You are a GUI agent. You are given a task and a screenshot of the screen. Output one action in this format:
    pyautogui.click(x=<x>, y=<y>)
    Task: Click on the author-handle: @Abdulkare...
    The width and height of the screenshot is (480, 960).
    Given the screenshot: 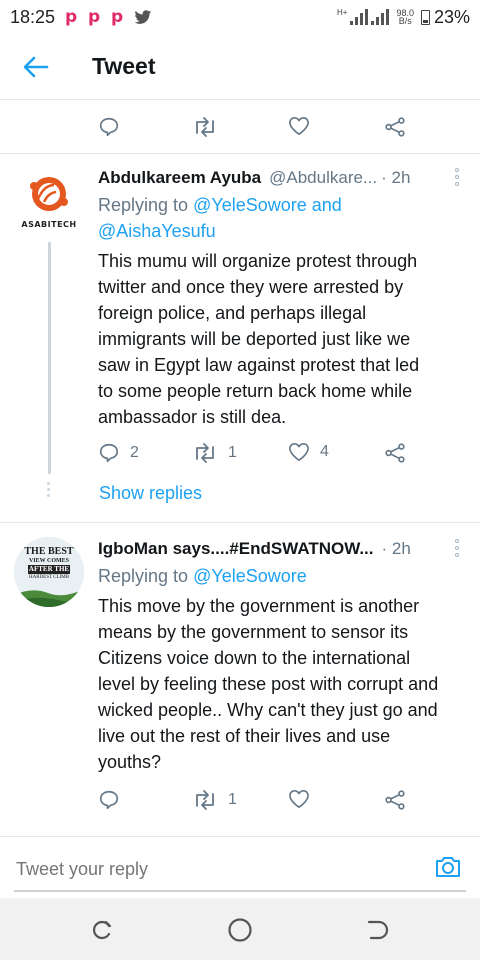 What is the action you would take?
    pyautogui.click(x=323, y=178)
    